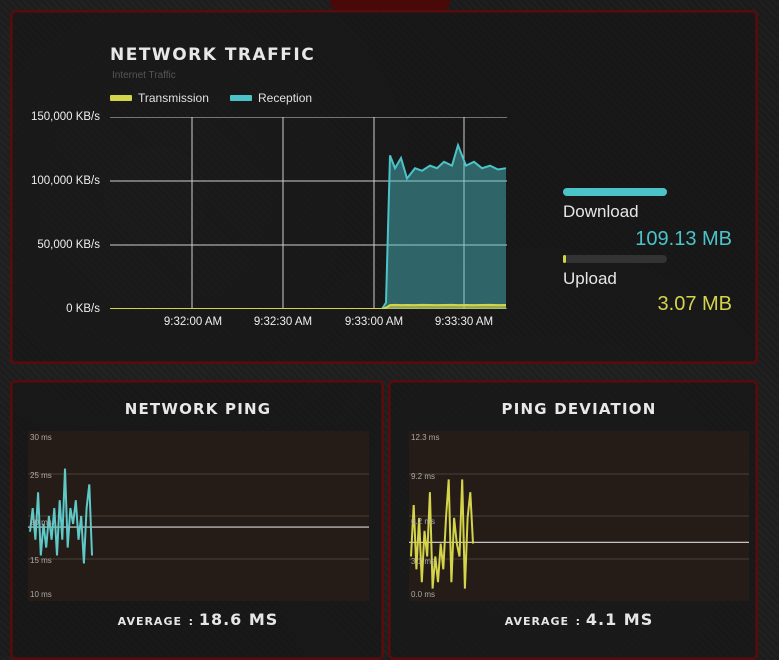 Image resolution: width=779 pixels, height=660 pixels. Describe the element at coordinates (615, 259) in the screenshot. I see `upload-bar` at that location.